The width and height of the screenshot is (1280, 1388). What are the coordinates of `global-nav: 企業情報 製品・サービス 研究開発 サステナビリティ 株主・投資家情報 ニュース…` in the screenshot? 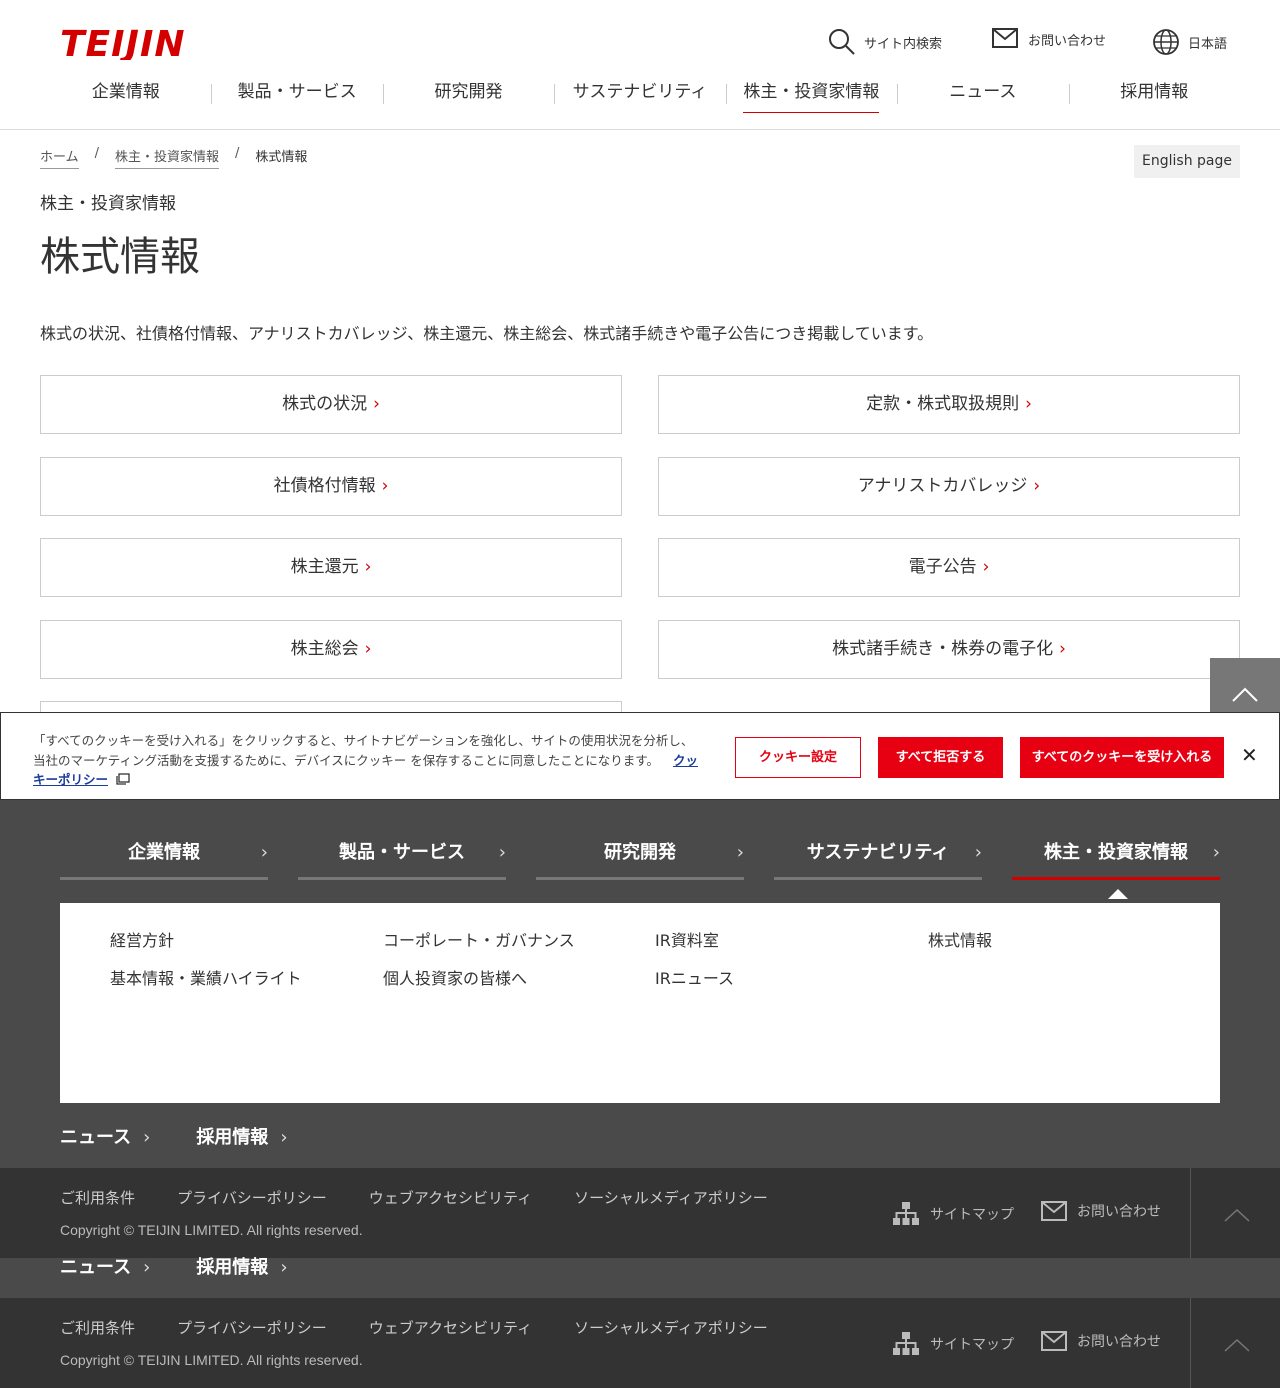 It's located at (640, 94).